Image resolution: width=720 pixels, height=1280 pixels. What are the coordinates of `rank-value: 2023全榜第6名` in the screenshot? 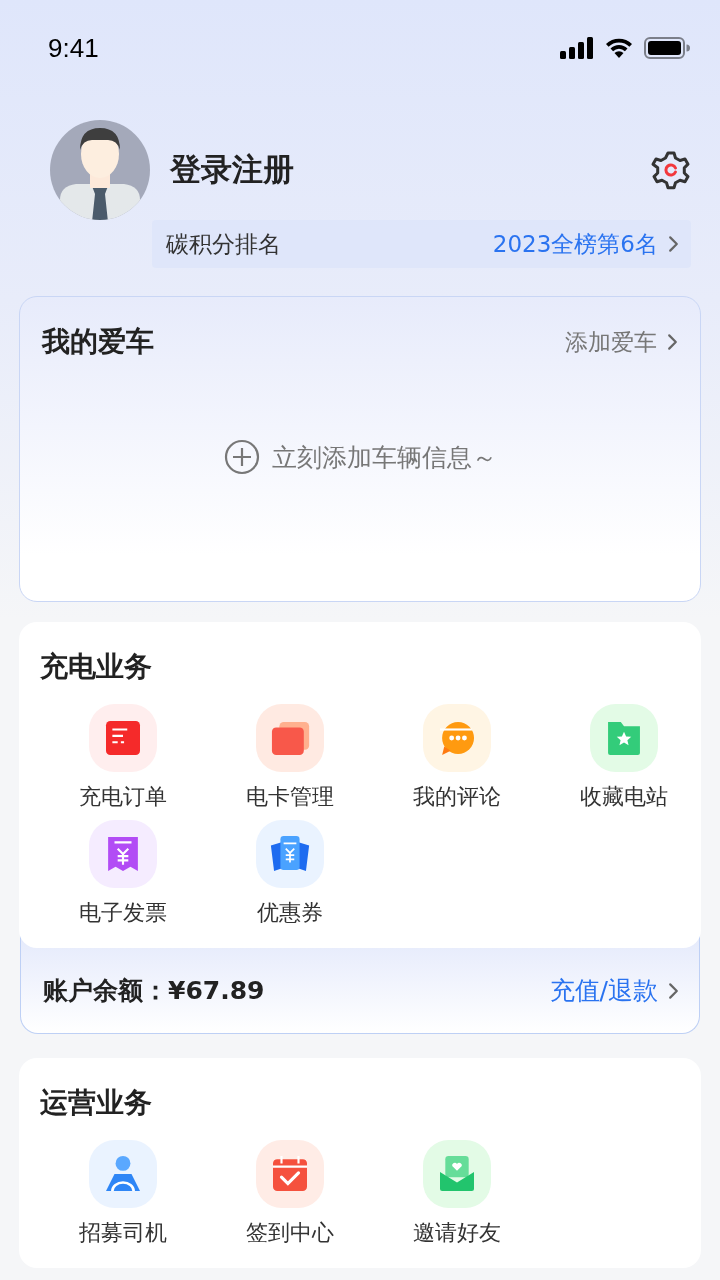 It's located at (575, 244).